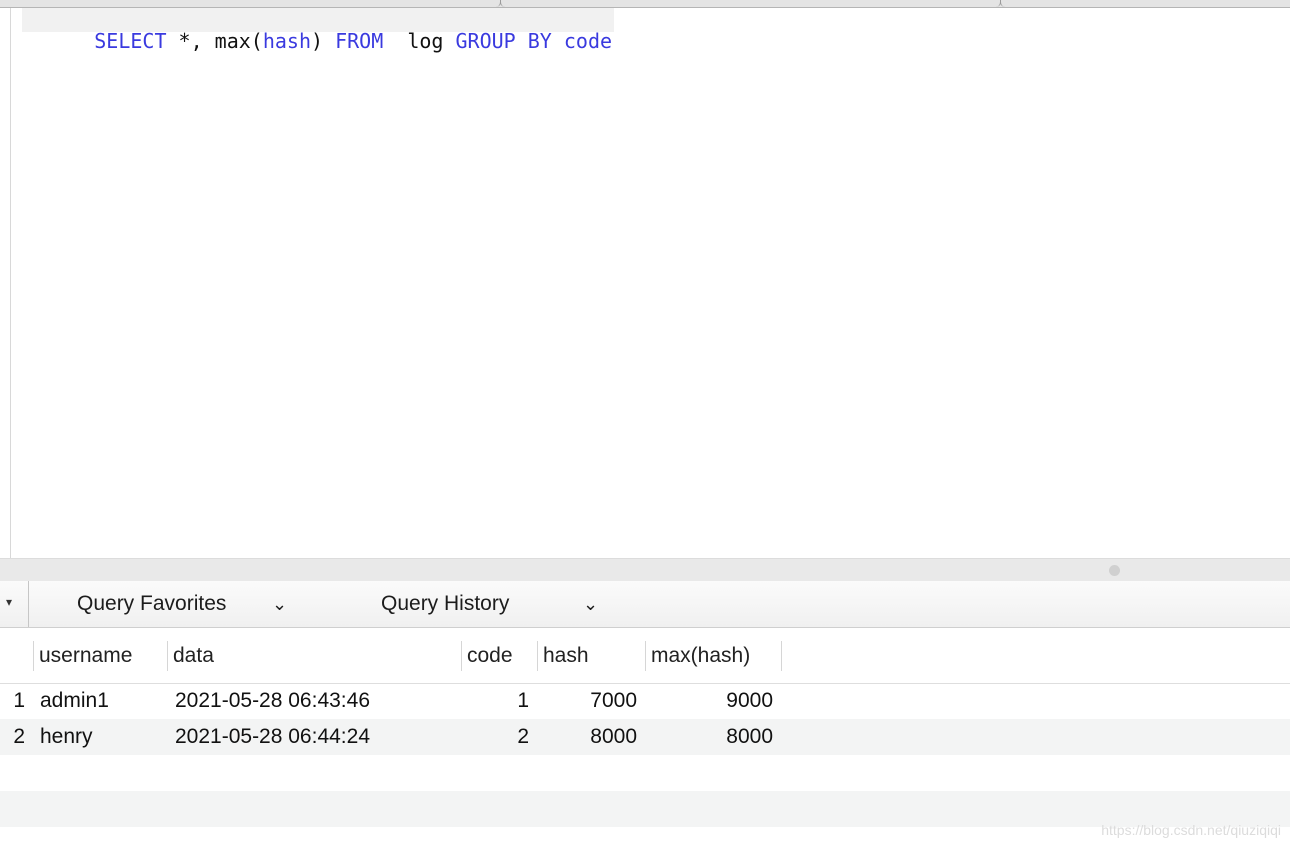 This screenshot has height=846, width=1290. I want to click on empty-row-band, so click(645, 809).